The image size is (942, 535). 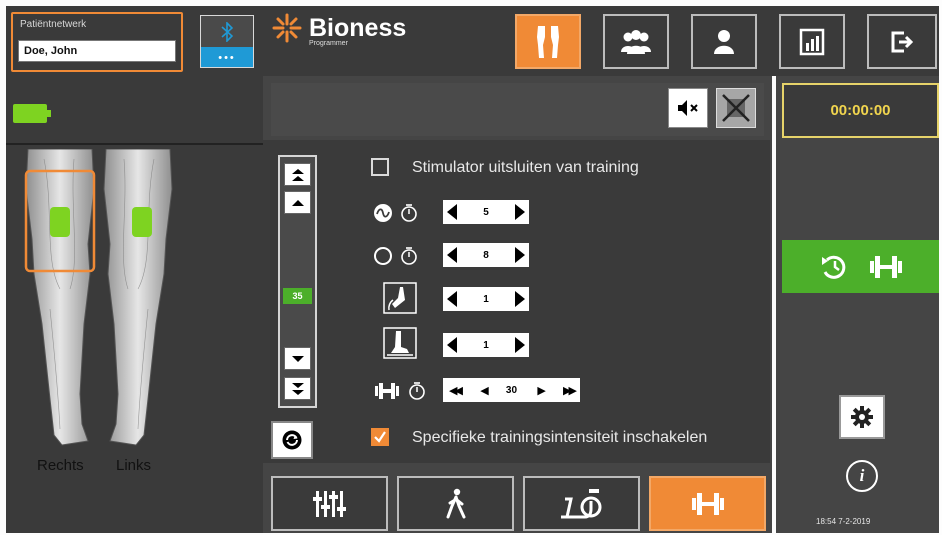 I want to click on foot-lift-stepper: 1, so click(x=486, y=299).